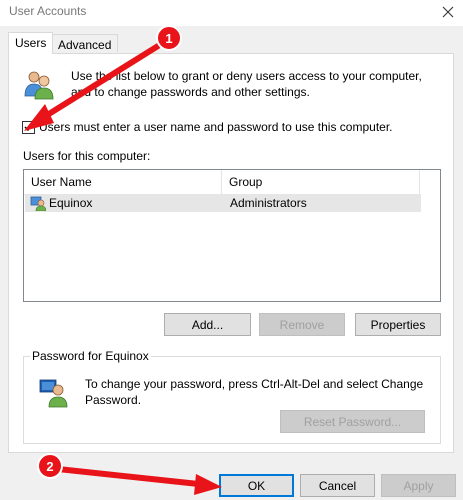 This screenshot has height=500, width=463. I want to click on tab-users: Users, so click(31, 43).